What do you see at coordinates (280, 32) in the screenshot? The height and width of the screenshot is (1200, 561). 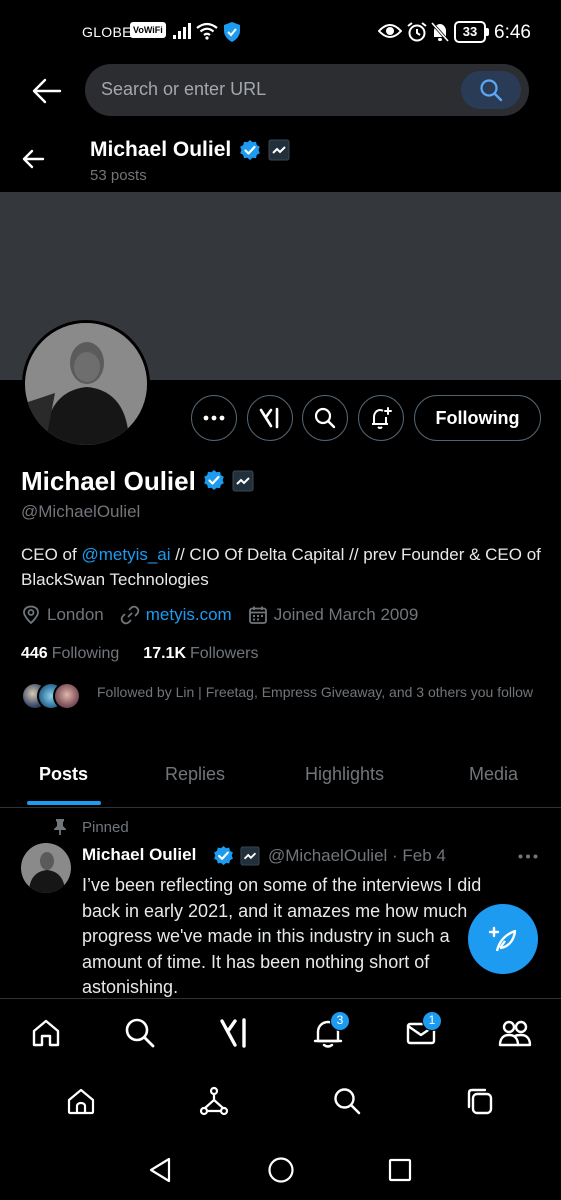 I see `status-bar: GLOBE VoWiFi 33 6:46` at bounding box center [280, 32].